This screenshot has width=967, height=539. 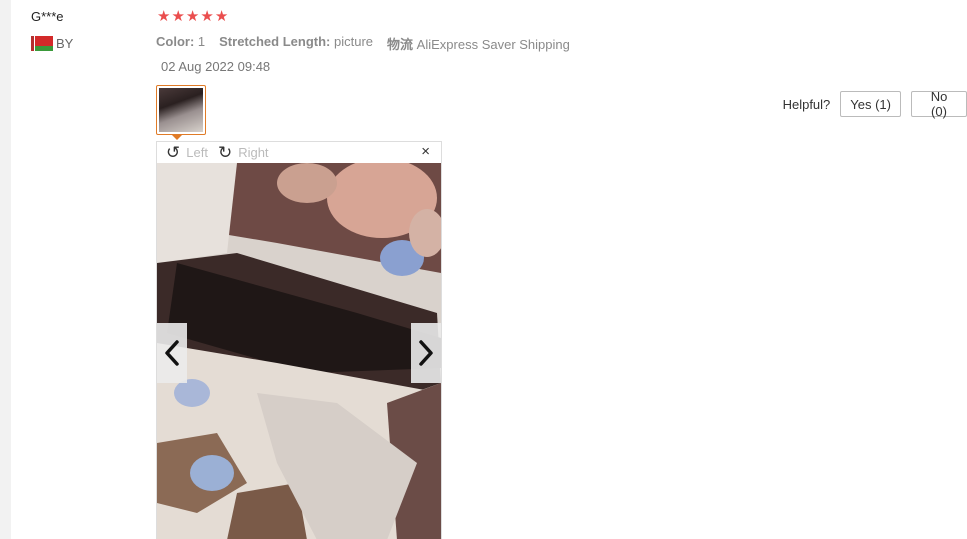 What do you see at coordinates (253, 152) in the screenshot?
I see `rotate-right-label: Right` at bounding box center [253, 152].